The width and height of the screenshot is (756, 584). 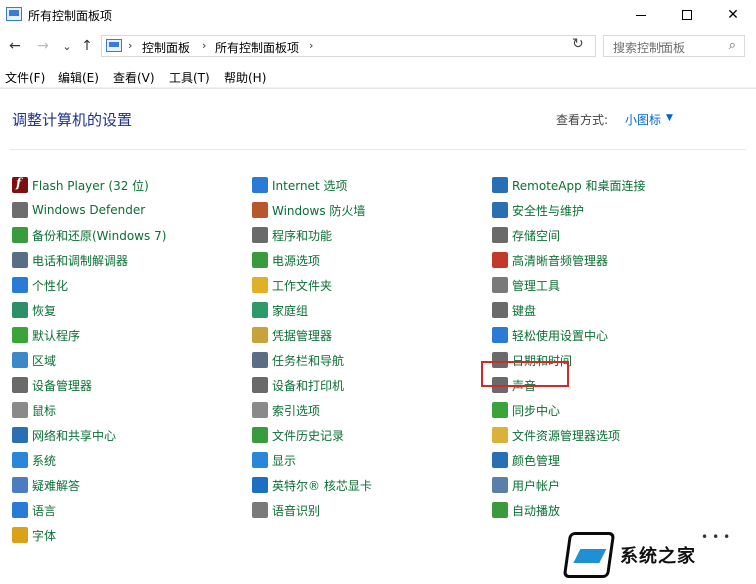 I want to click on control-panel-item-label: 自动播放, so click(x=536, y=510).